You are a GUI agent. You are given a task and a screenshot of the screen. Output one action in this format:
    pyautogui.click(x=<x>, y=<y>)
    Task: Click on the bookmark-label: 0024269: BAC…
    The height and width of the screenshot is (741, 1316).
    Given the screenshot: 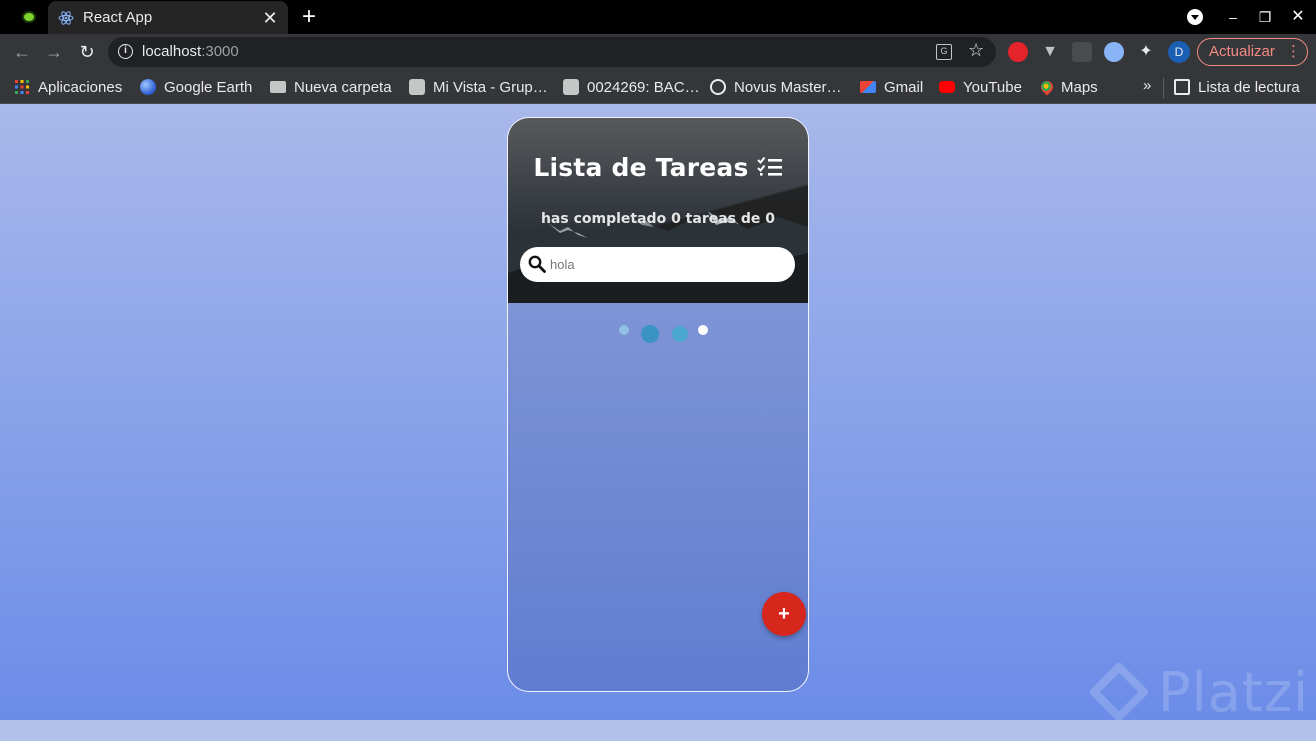 What is the action you would take?
    pyautogui.click(x=643, y=87)
    